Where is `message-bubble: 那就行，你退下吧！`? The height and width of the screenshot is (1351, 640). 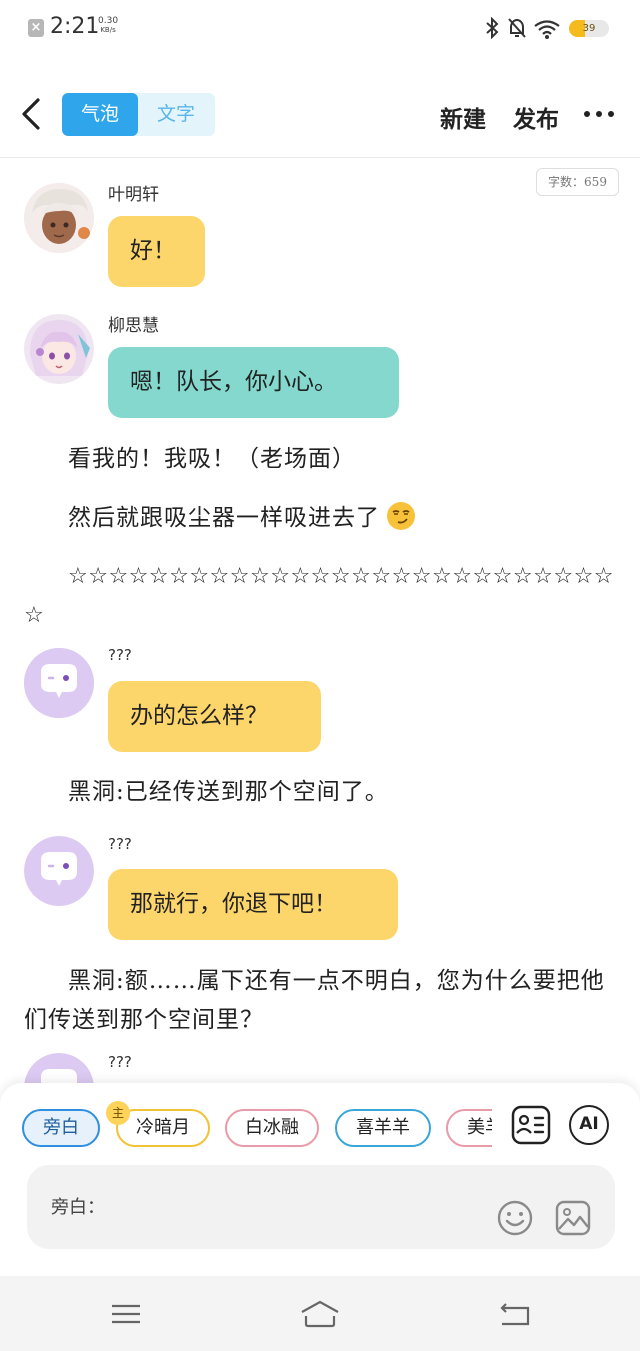
message-bubble: 那就行，你退下吧！ is located at coordinates (253, 904).